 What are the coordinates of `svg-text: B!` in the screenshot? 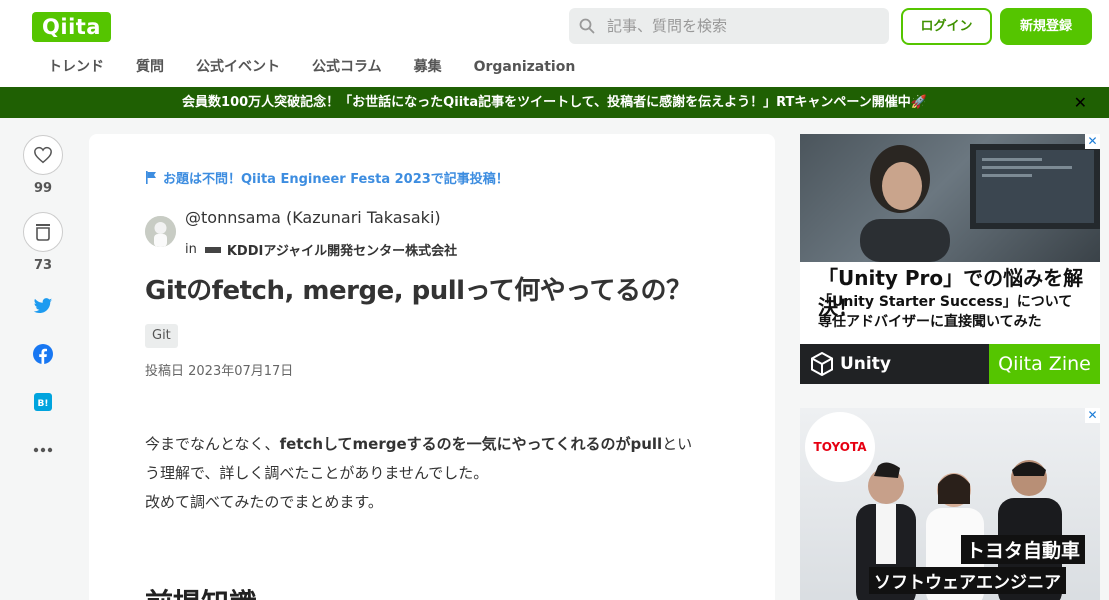 It's located at (43, 404).